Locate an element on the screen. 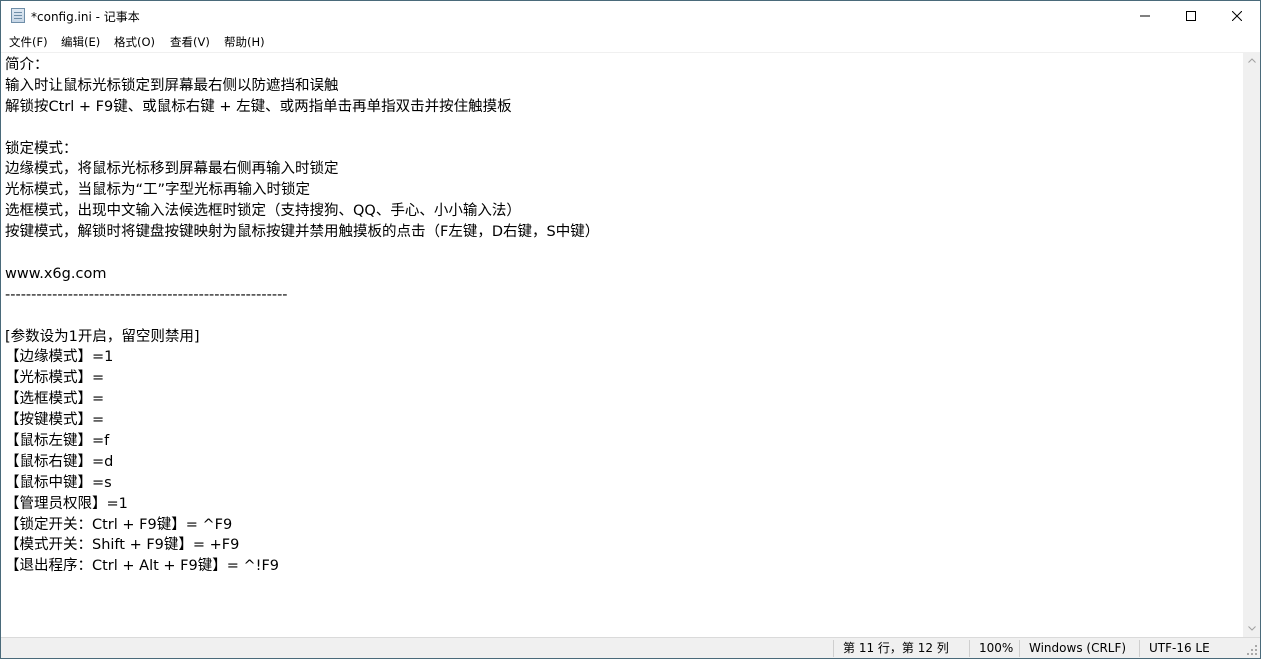 This screenshot has height=659, width=1261. text-line: 【退出程序：Ctrl + Alt + F9键】= ^!F9 is located at coordinates (302, 566).